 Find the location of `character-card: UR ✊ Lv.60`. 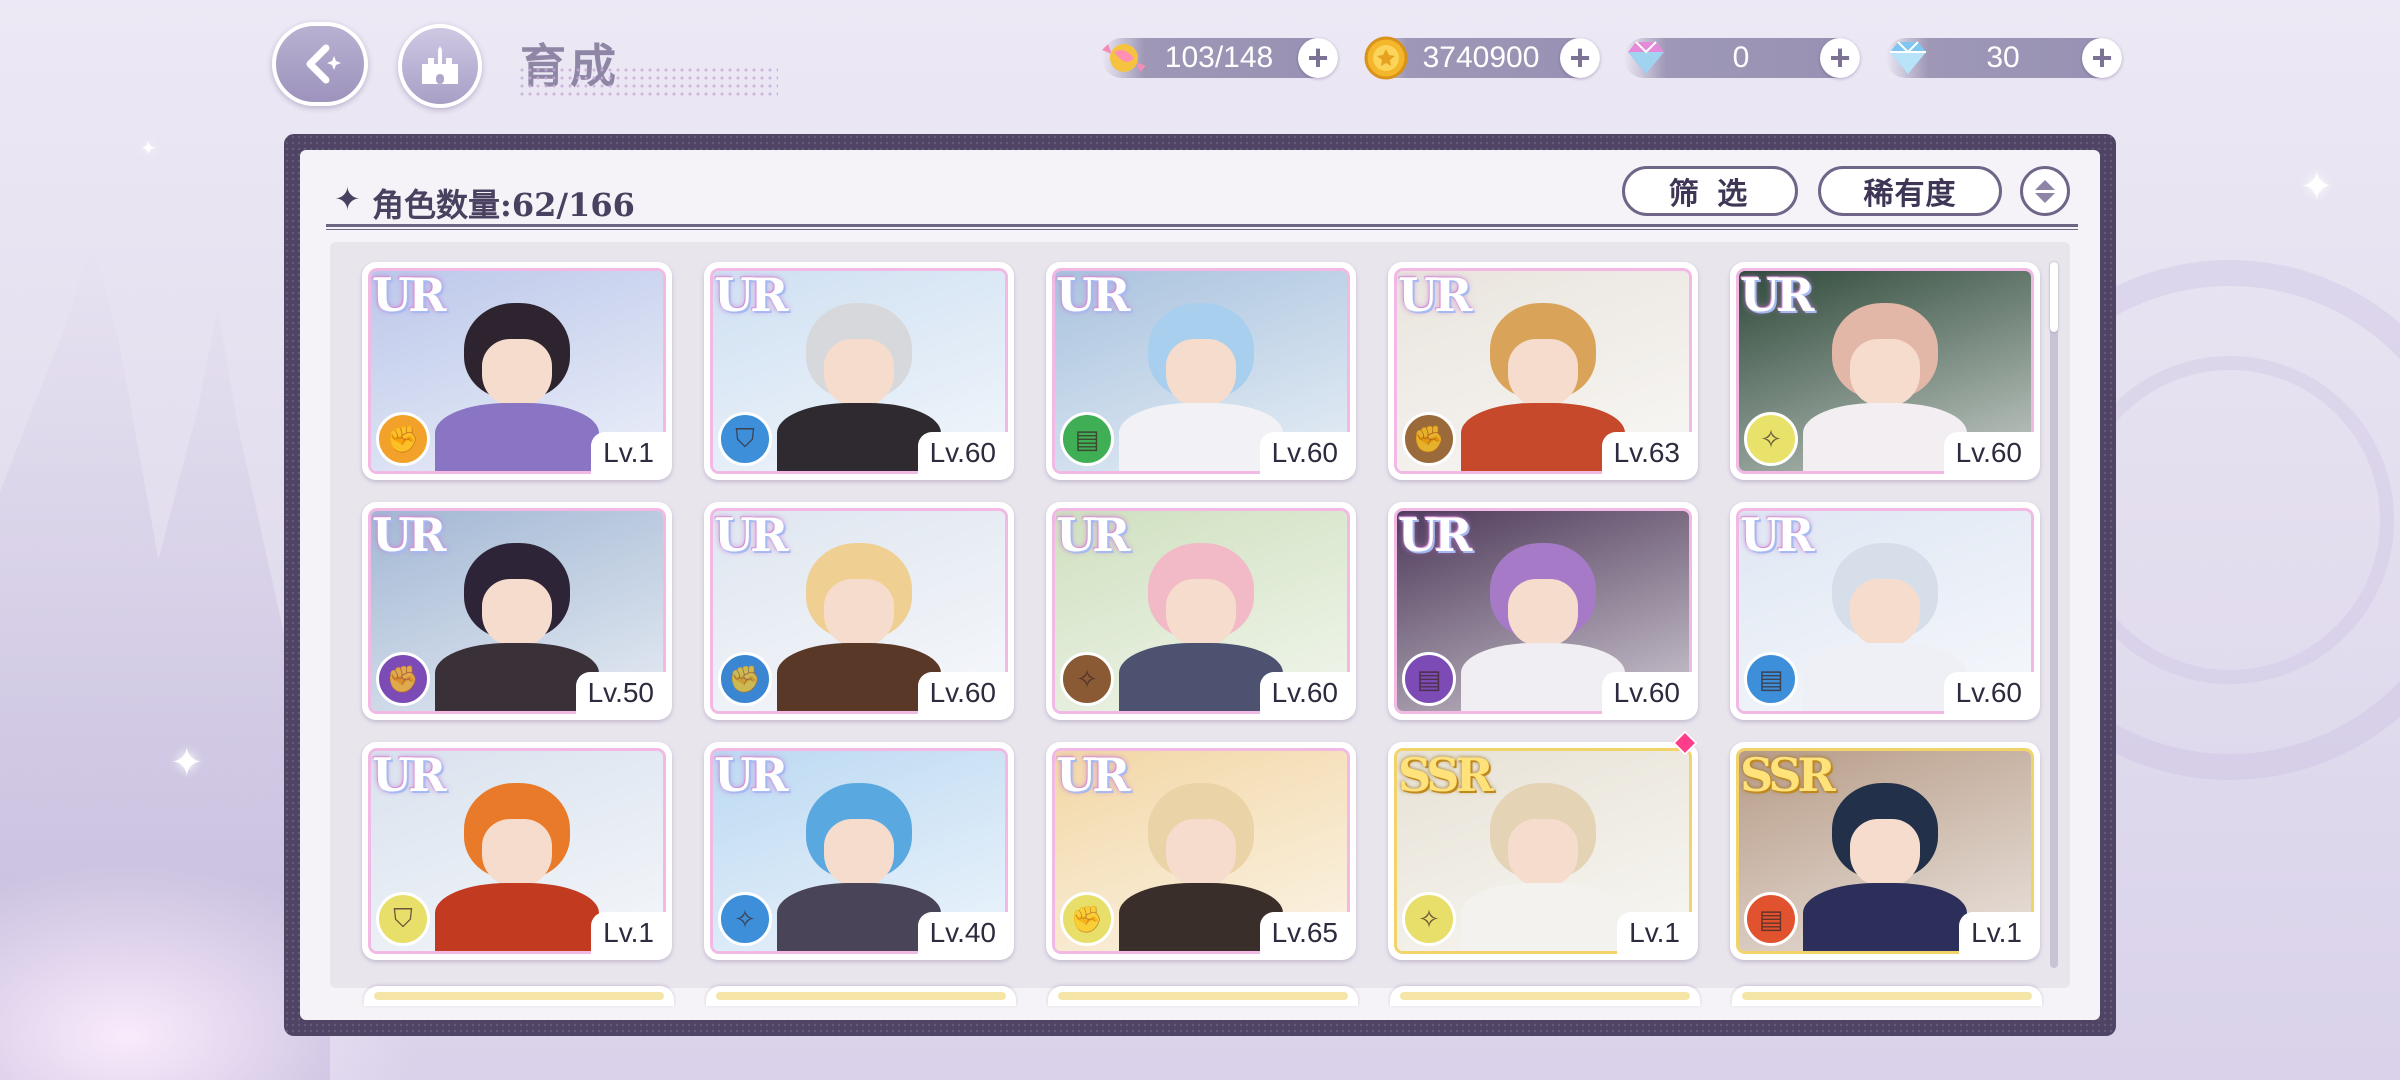

character-card: UR ✊ Lv.60 is located at coordinates (859, 611).